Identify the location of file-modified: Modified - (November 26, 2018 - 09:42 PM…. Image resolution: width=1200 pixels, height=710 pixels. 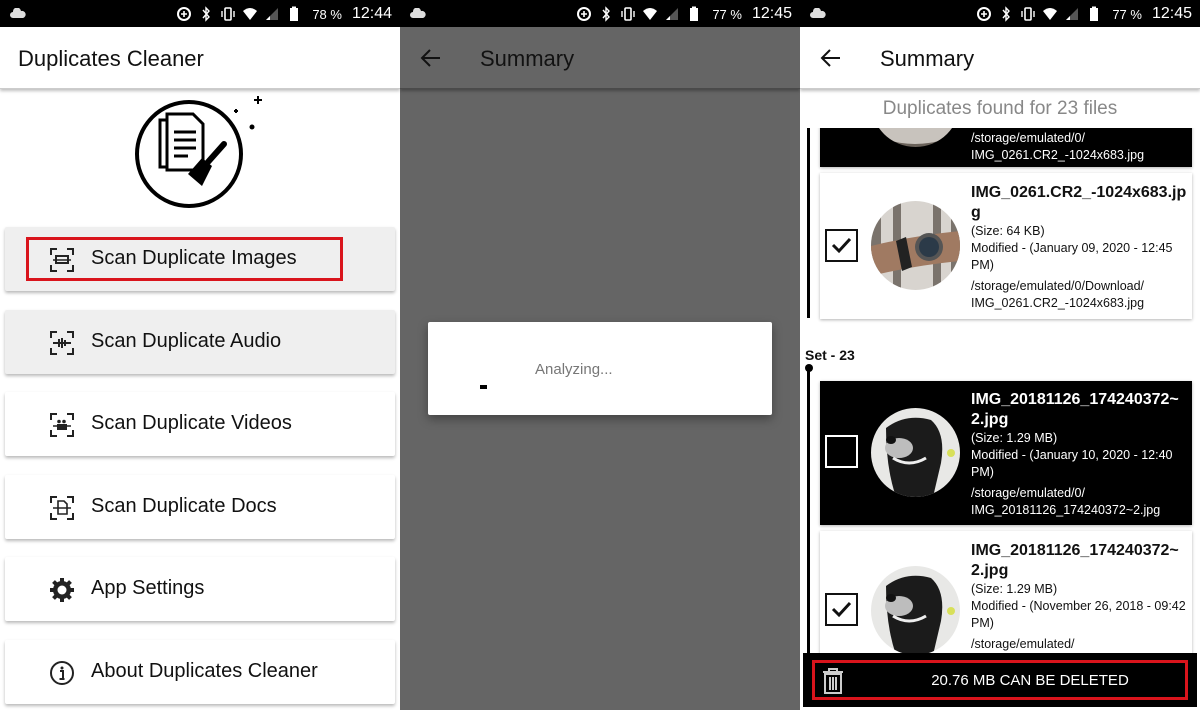
(1078, 614).